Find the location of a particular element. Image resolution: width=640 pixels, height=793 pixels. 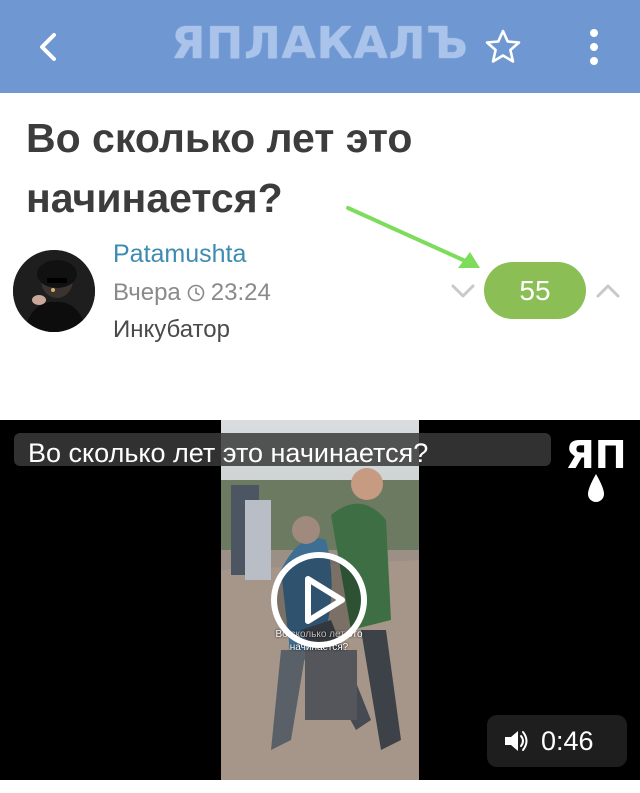

play-icon is located at coordinates (319, 600).